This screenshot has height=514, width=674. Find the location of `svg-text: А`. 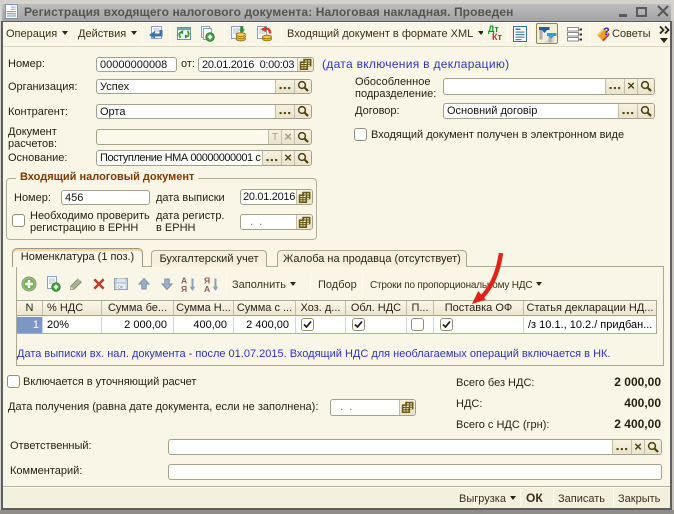

svg-text: А is located at coordinates (207, 288).